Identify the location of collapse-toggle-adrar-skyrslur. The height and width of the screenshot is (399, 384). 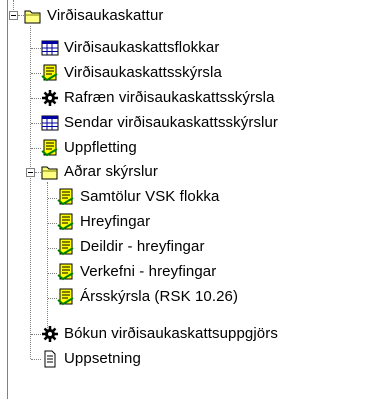
(30, 172).